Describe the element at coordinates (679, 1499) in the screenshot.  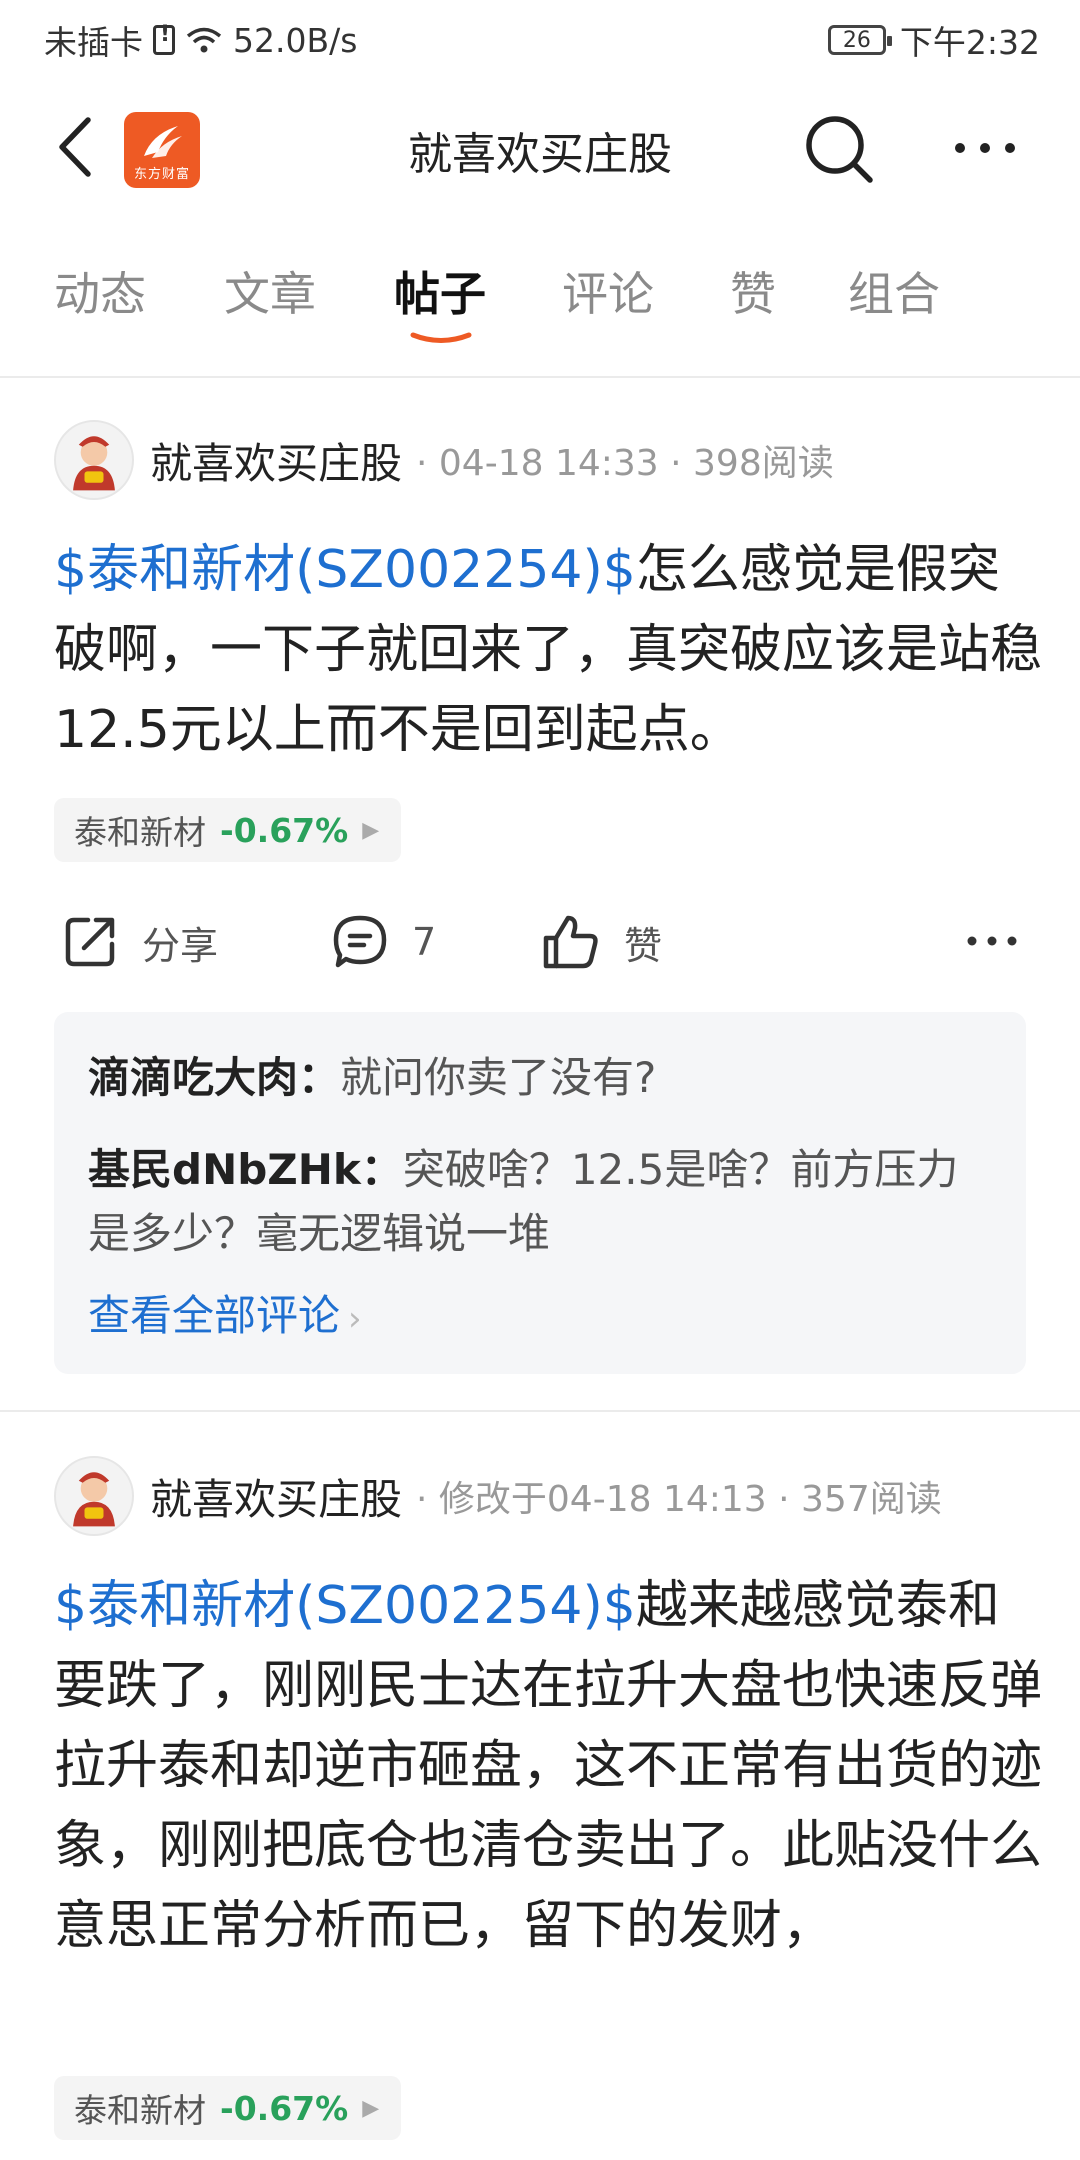
I see `post-meta: · 修改于04-18 14:13 · 357阅读` at that location.